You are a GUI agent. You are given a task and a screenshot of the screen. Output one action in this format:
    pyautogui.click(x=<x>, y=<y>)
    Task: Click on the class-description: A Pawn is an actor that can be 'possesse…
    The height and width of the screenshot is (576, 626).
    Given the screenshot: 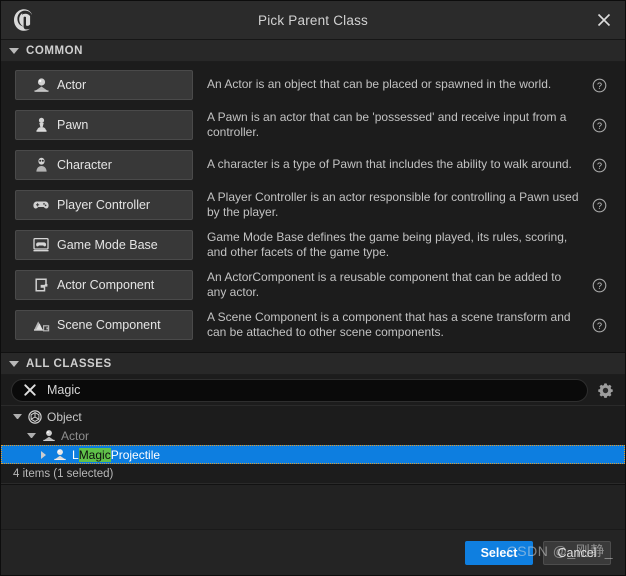 What is the action you would take?
    pyautogui.click(x=387, y=124)
    